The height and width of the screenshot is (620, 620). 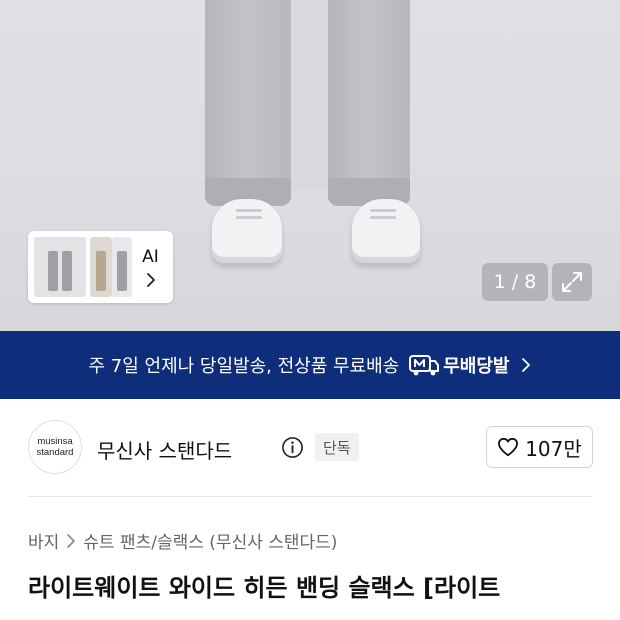 What do you see at coordinates (55, 441) in the screenshot?
I see `brand-logo-line1: musinsa` at bounding box center [55, 441].